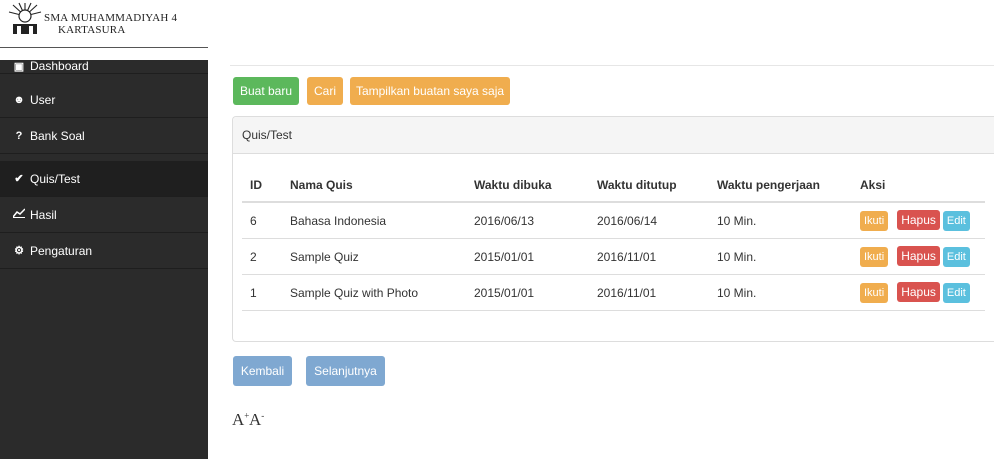  What do you see at coordinates (19, 214) in the screenshot?
I see `line-chart-icon` at bounding box center [19, 214].